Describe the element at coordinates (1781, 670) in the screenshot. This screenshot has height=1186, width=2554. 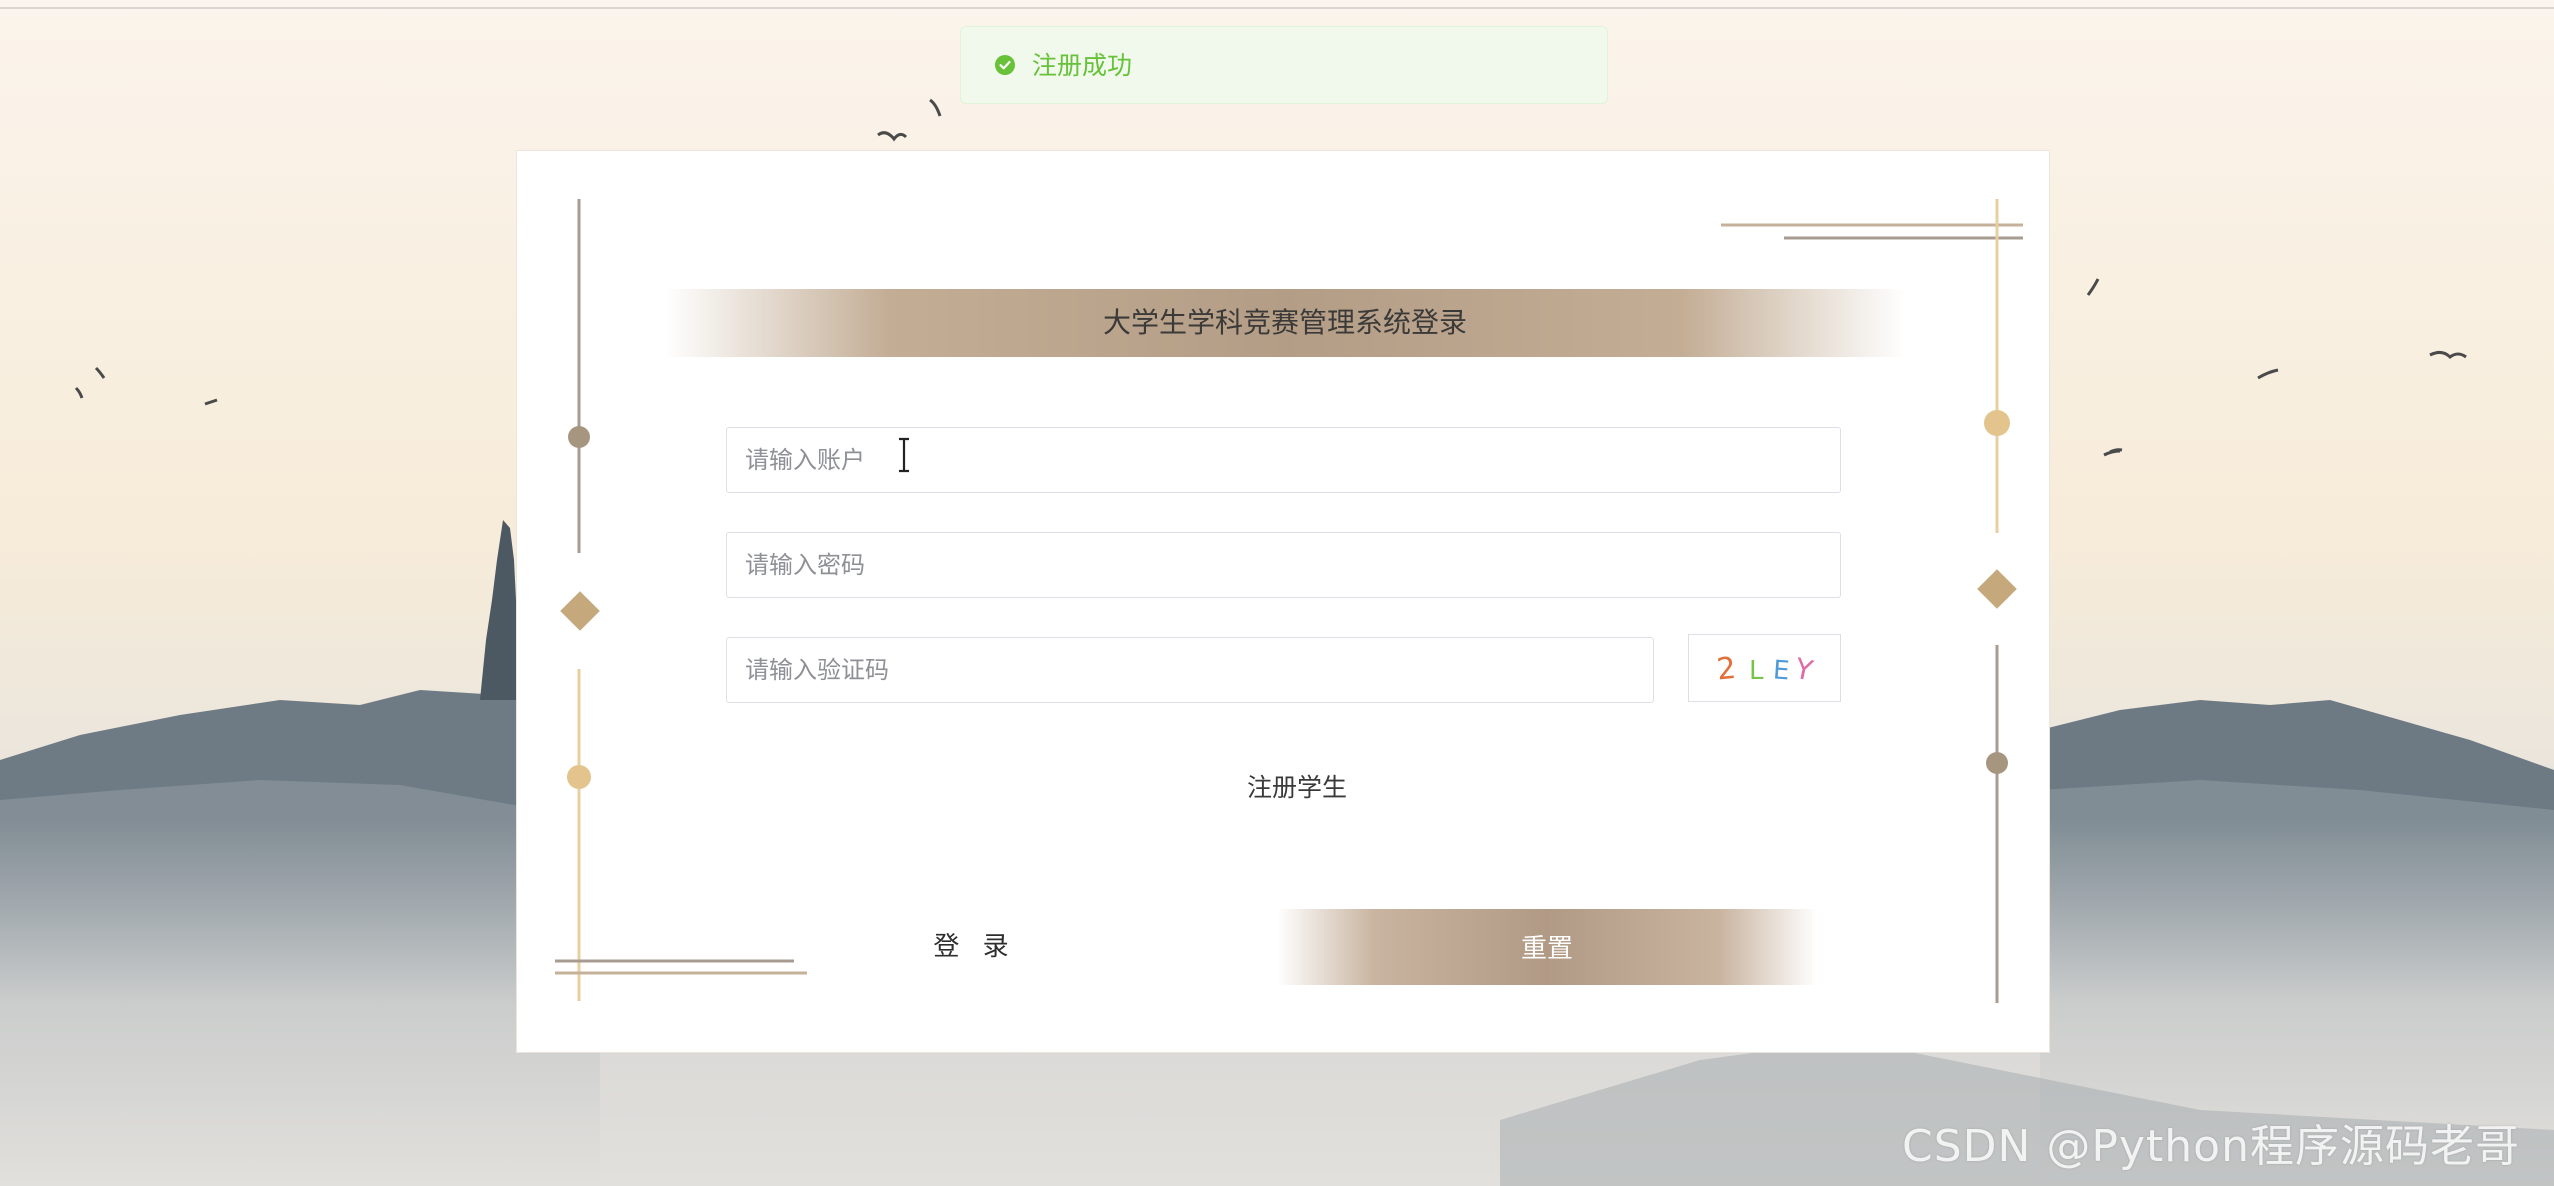
I see `captcha-char-3: E` at that location.